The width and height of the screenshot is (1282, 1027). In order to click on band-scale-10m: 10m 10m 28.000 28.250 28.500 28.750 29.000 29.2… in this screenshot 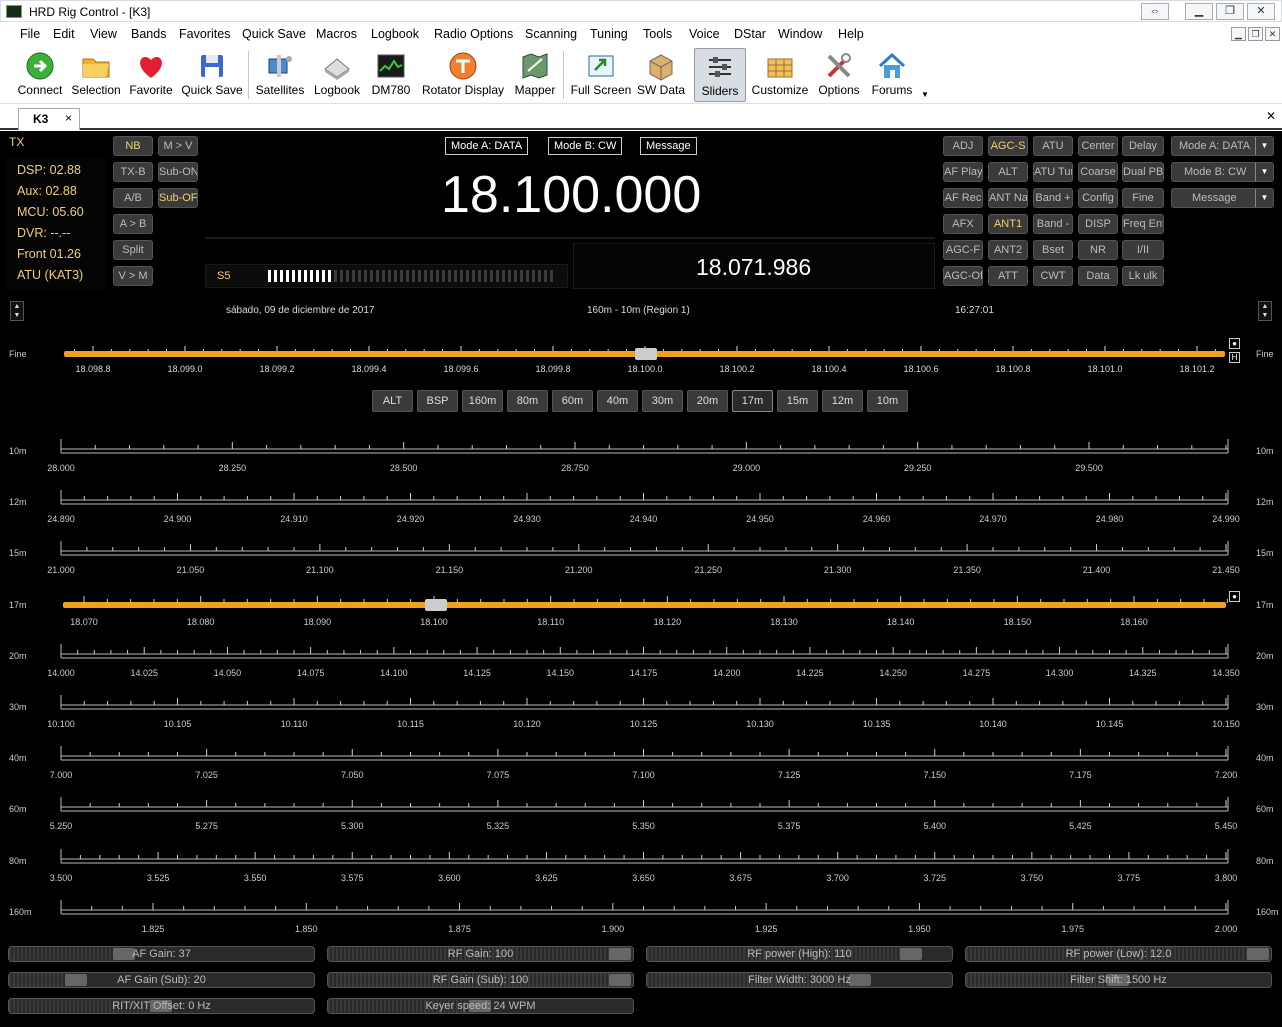, I will do `click(641, 460)`.